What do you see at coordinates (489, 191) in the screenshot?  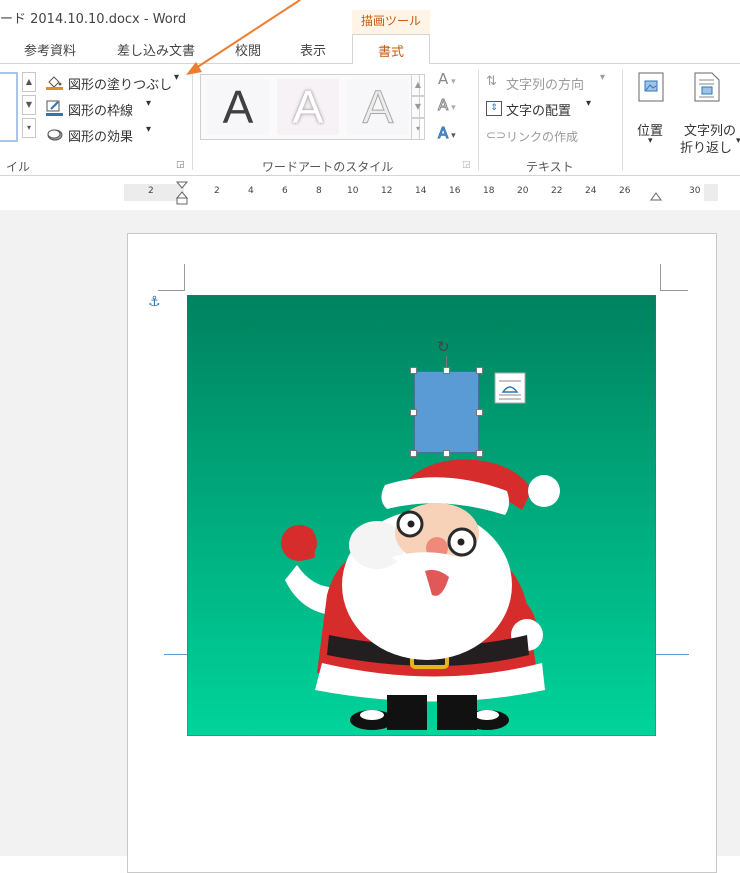 I see `ruler-tick-label: 18` at bounding box center [489, 191].